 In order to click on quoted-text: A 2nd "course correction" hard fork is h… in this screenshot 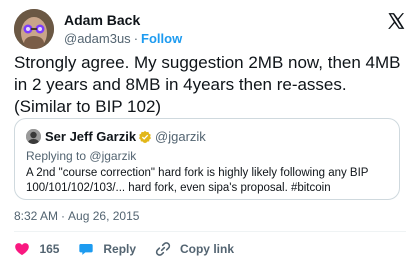, I will do `click(197, 180)`.